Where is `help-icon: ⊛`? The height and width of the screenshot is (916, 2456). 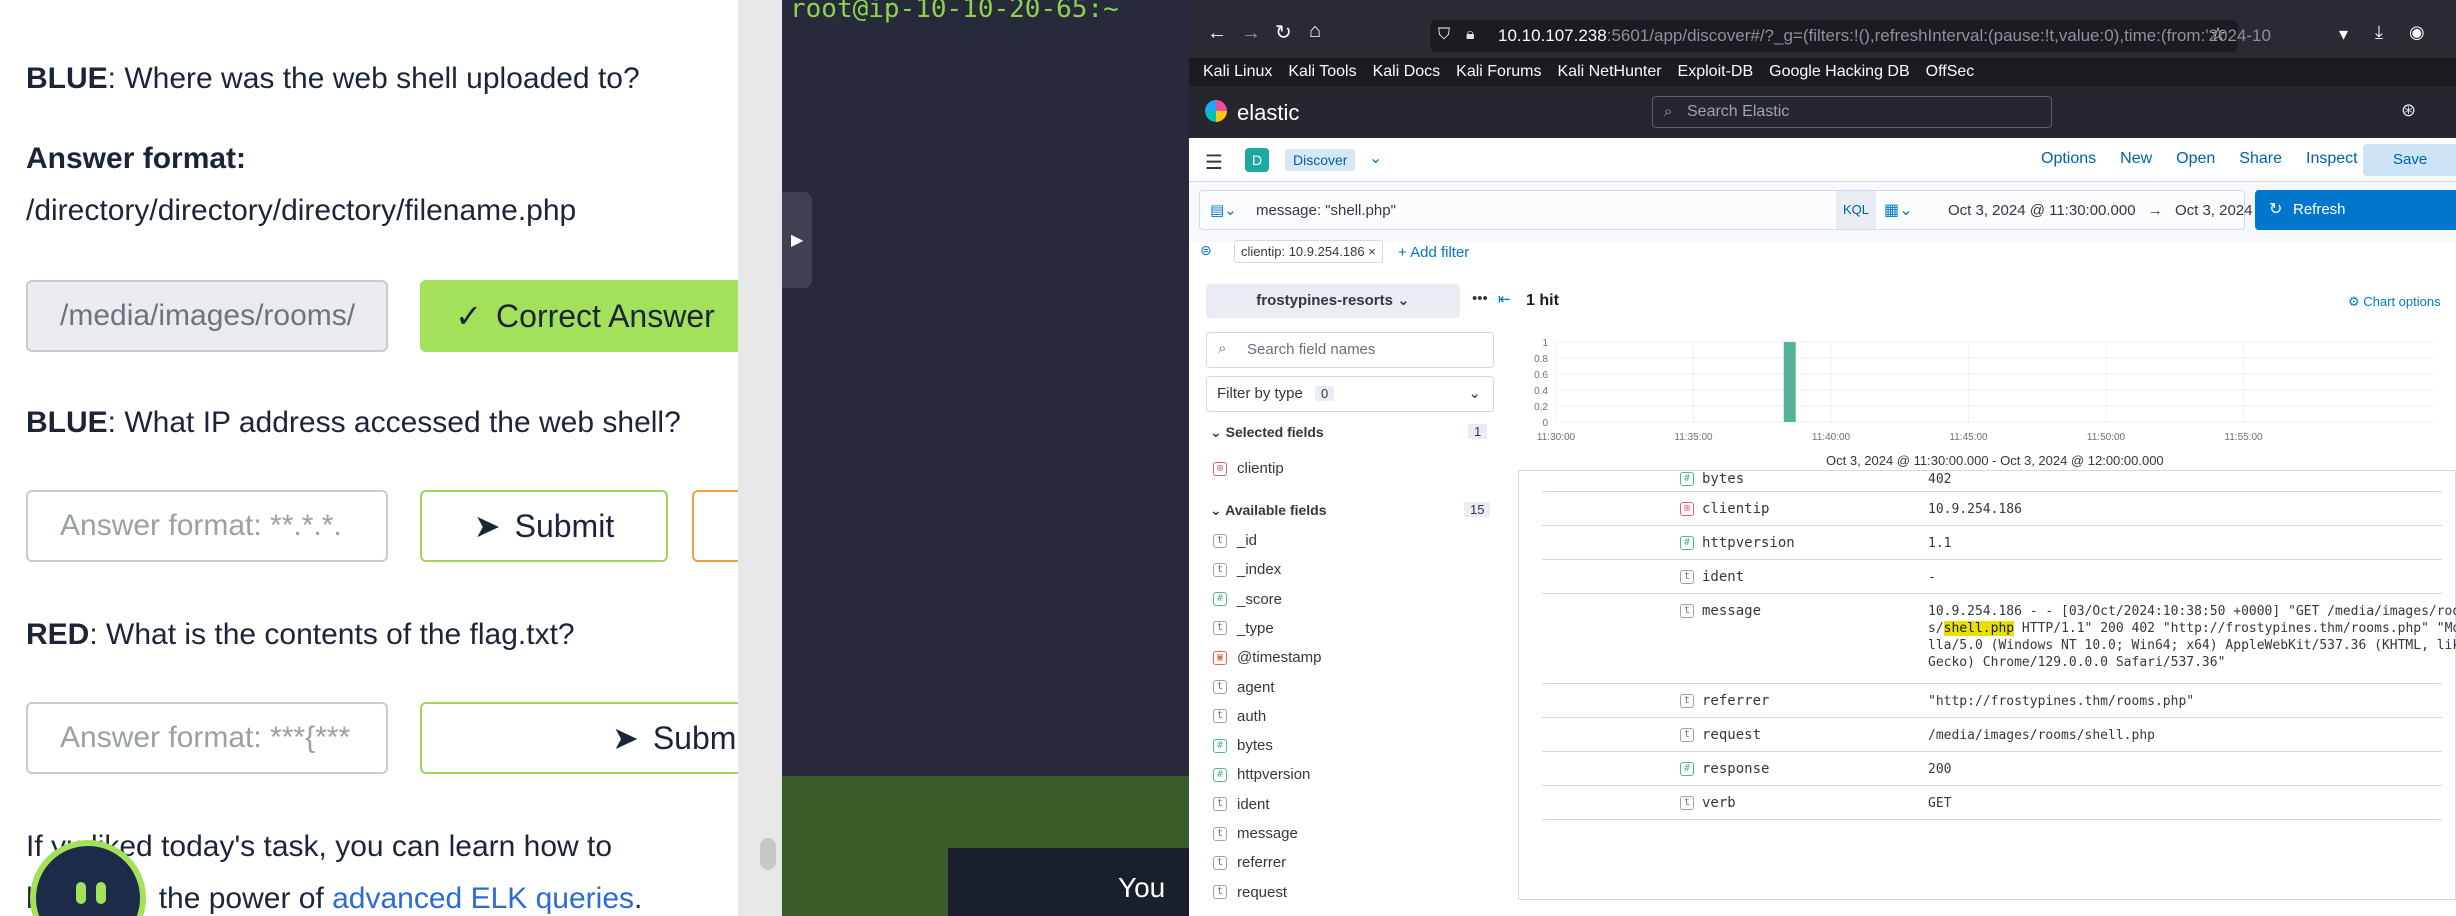 help-icon: ⊛ is located at coordinates (2408, 110).